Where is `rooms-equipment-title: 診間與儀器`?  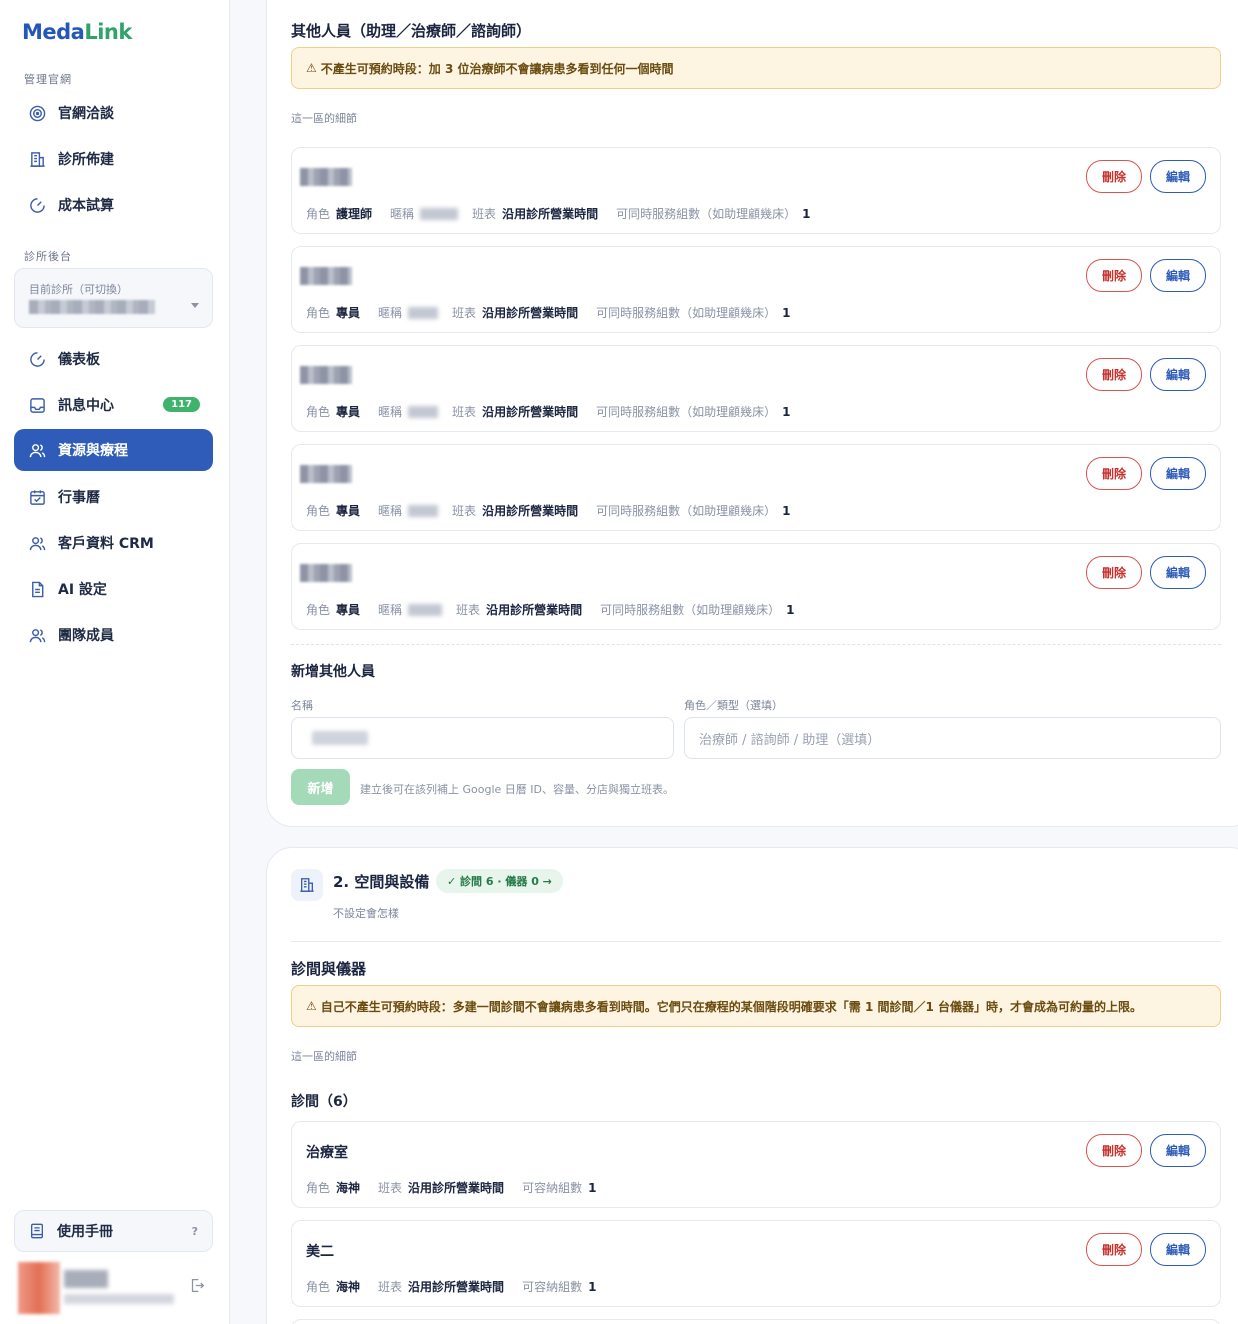 rooms-equipment-title: 診間與儀器 is located at coordinates (329, 969).